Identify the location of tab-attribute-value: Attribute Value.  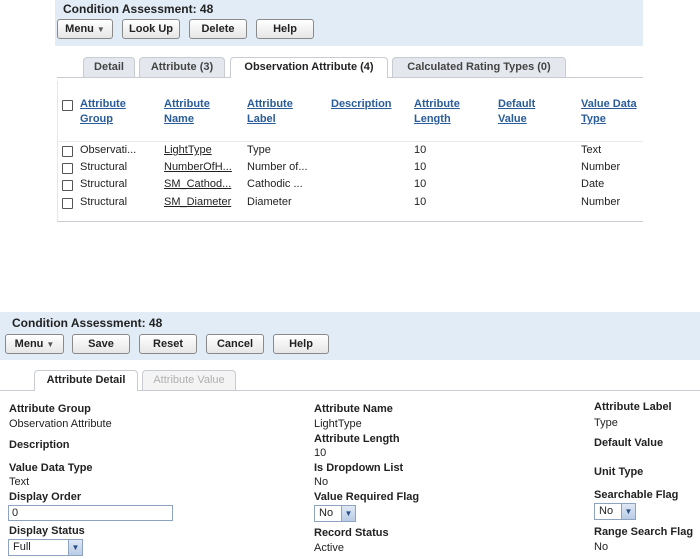
(189, 380).